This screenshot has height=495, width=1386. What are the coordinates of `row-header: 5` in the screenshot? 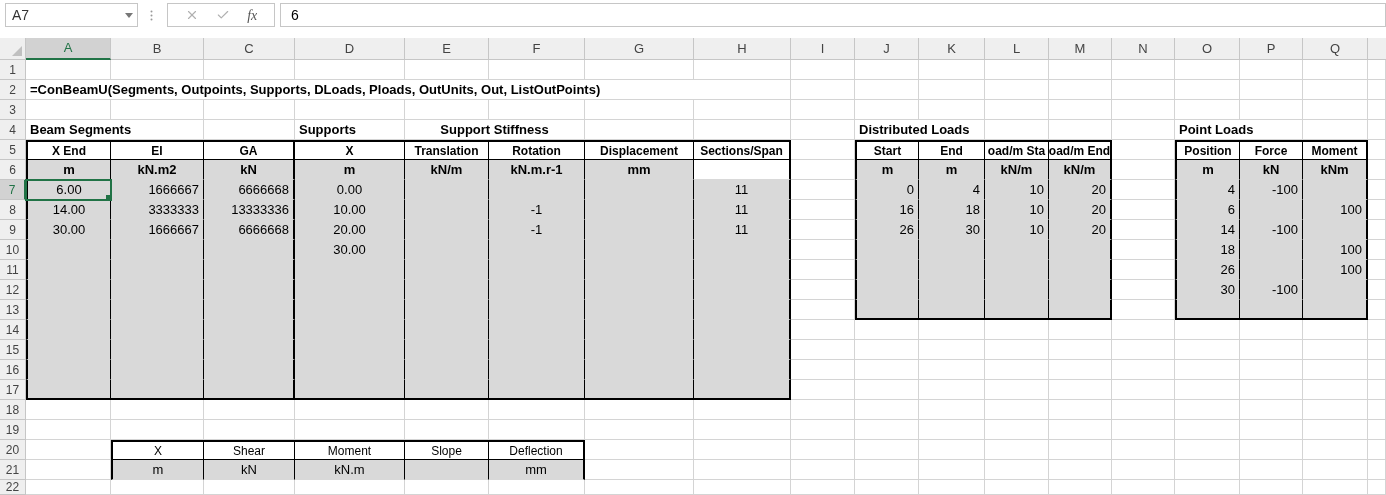 It's located at (13, 150).